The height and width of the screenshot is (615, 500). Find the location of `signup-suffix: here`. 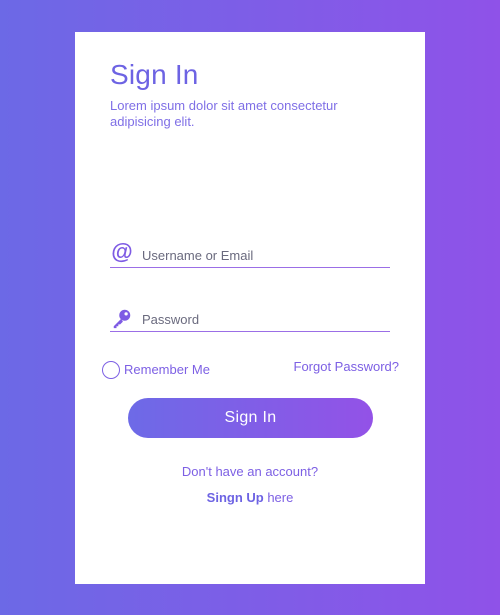

signup-suffix: here is located at coordinates (278, 497).